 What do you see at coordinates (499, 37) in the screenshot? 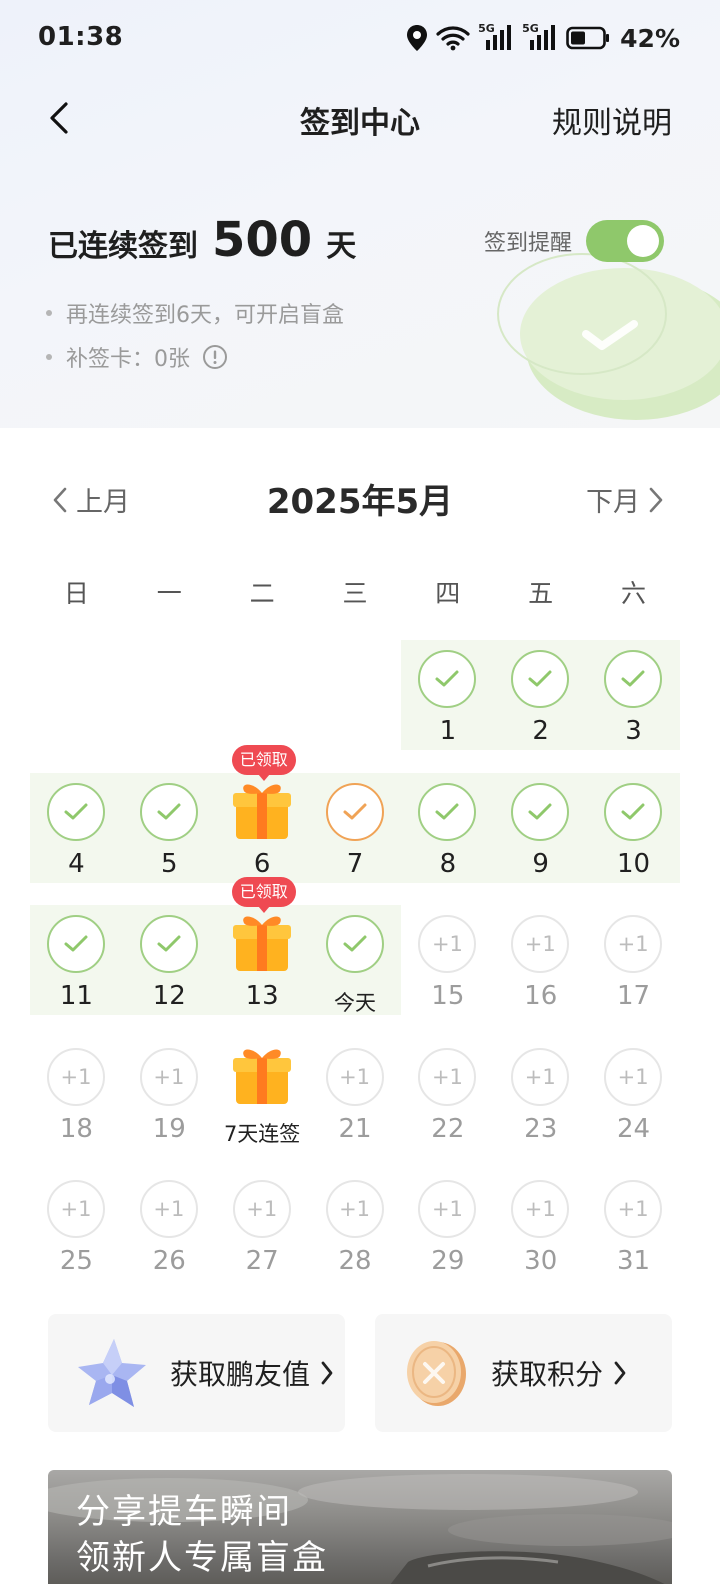
I see `signal-bars-icon` at bounding box center [499, 37].